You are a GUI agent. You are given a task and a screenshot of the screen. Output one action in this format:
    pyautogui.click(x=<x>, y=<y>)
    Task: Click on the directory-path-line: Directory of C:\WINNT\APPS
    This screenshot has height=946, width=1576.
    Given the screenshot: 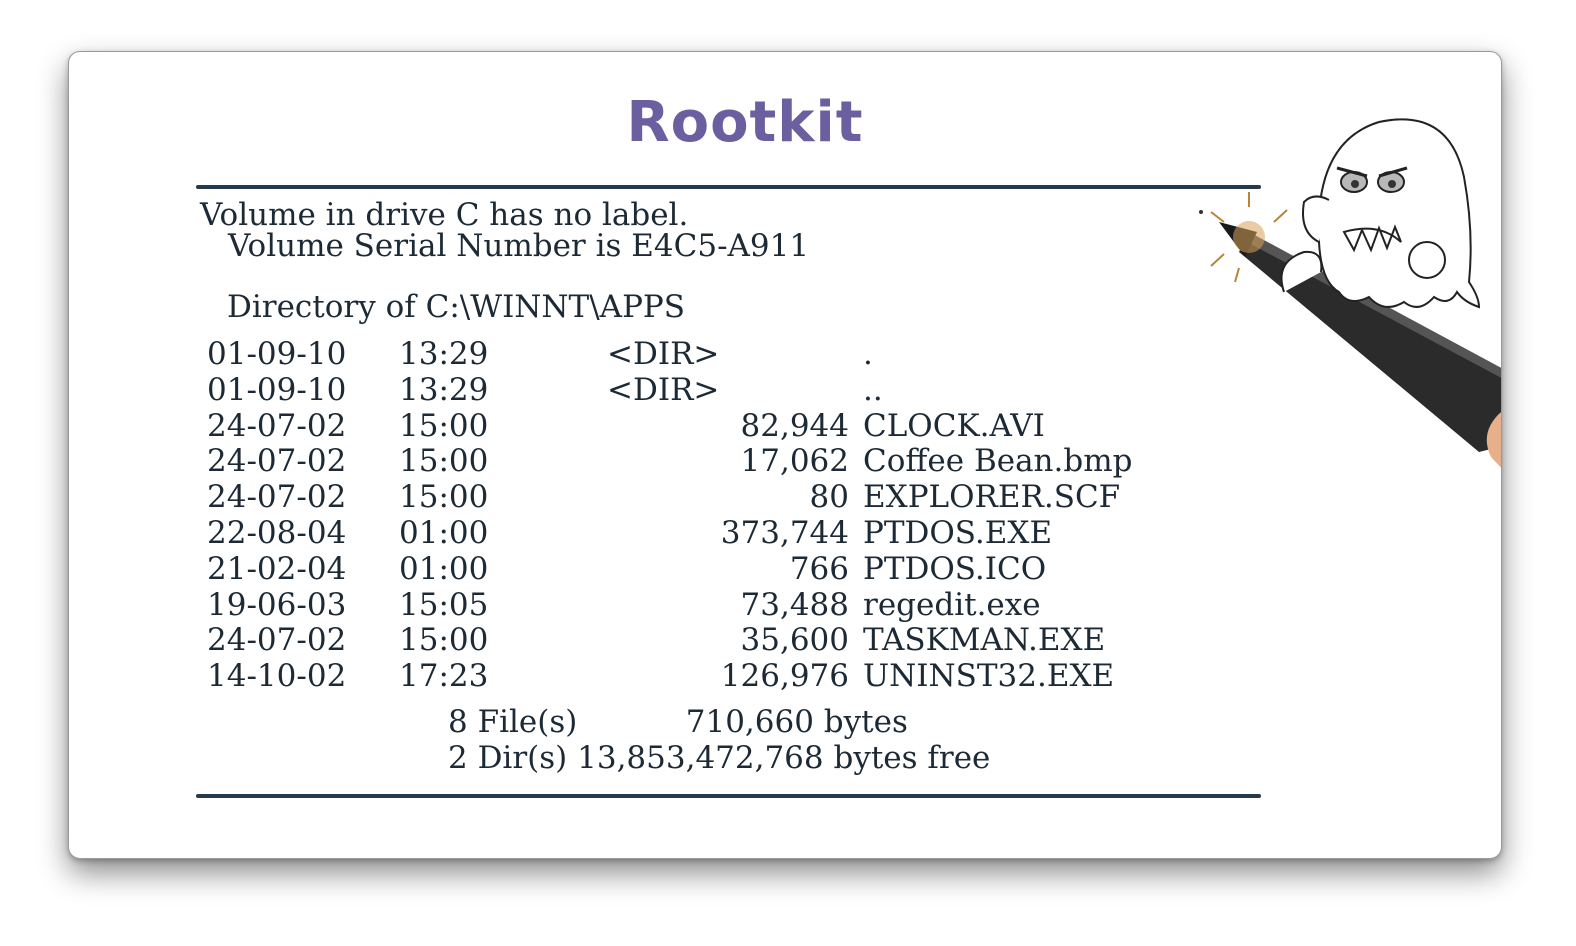 What is the action you would take?
    pyautogui.click(x=456, y=307)
    